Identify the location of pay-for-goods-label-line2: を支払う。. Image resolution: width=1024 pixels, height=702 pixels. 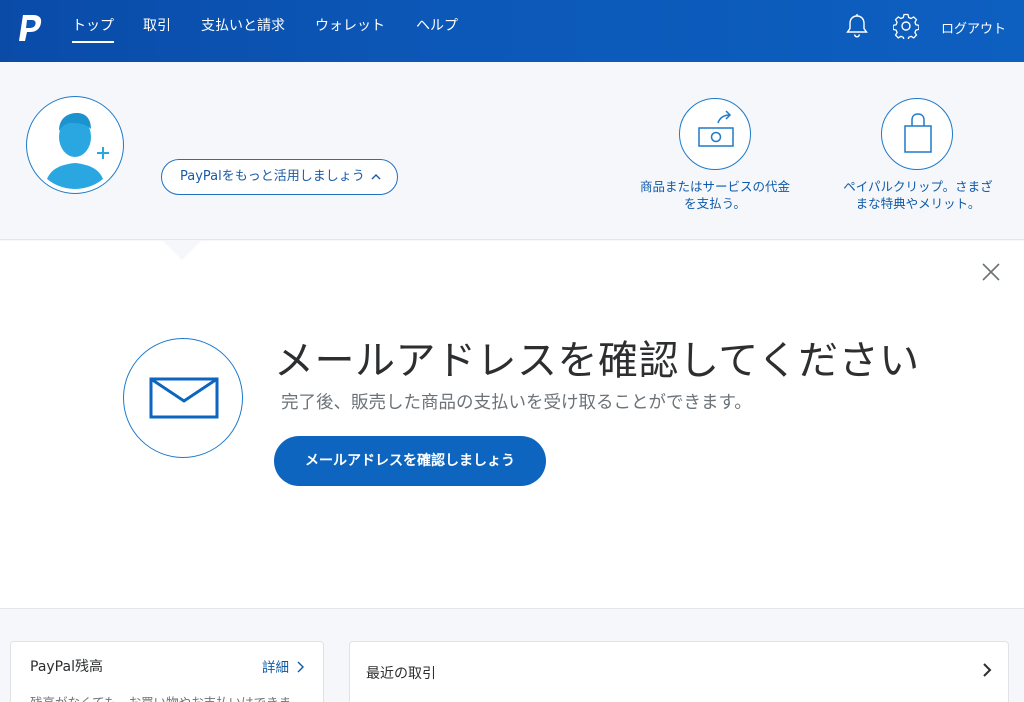
(715, 203).